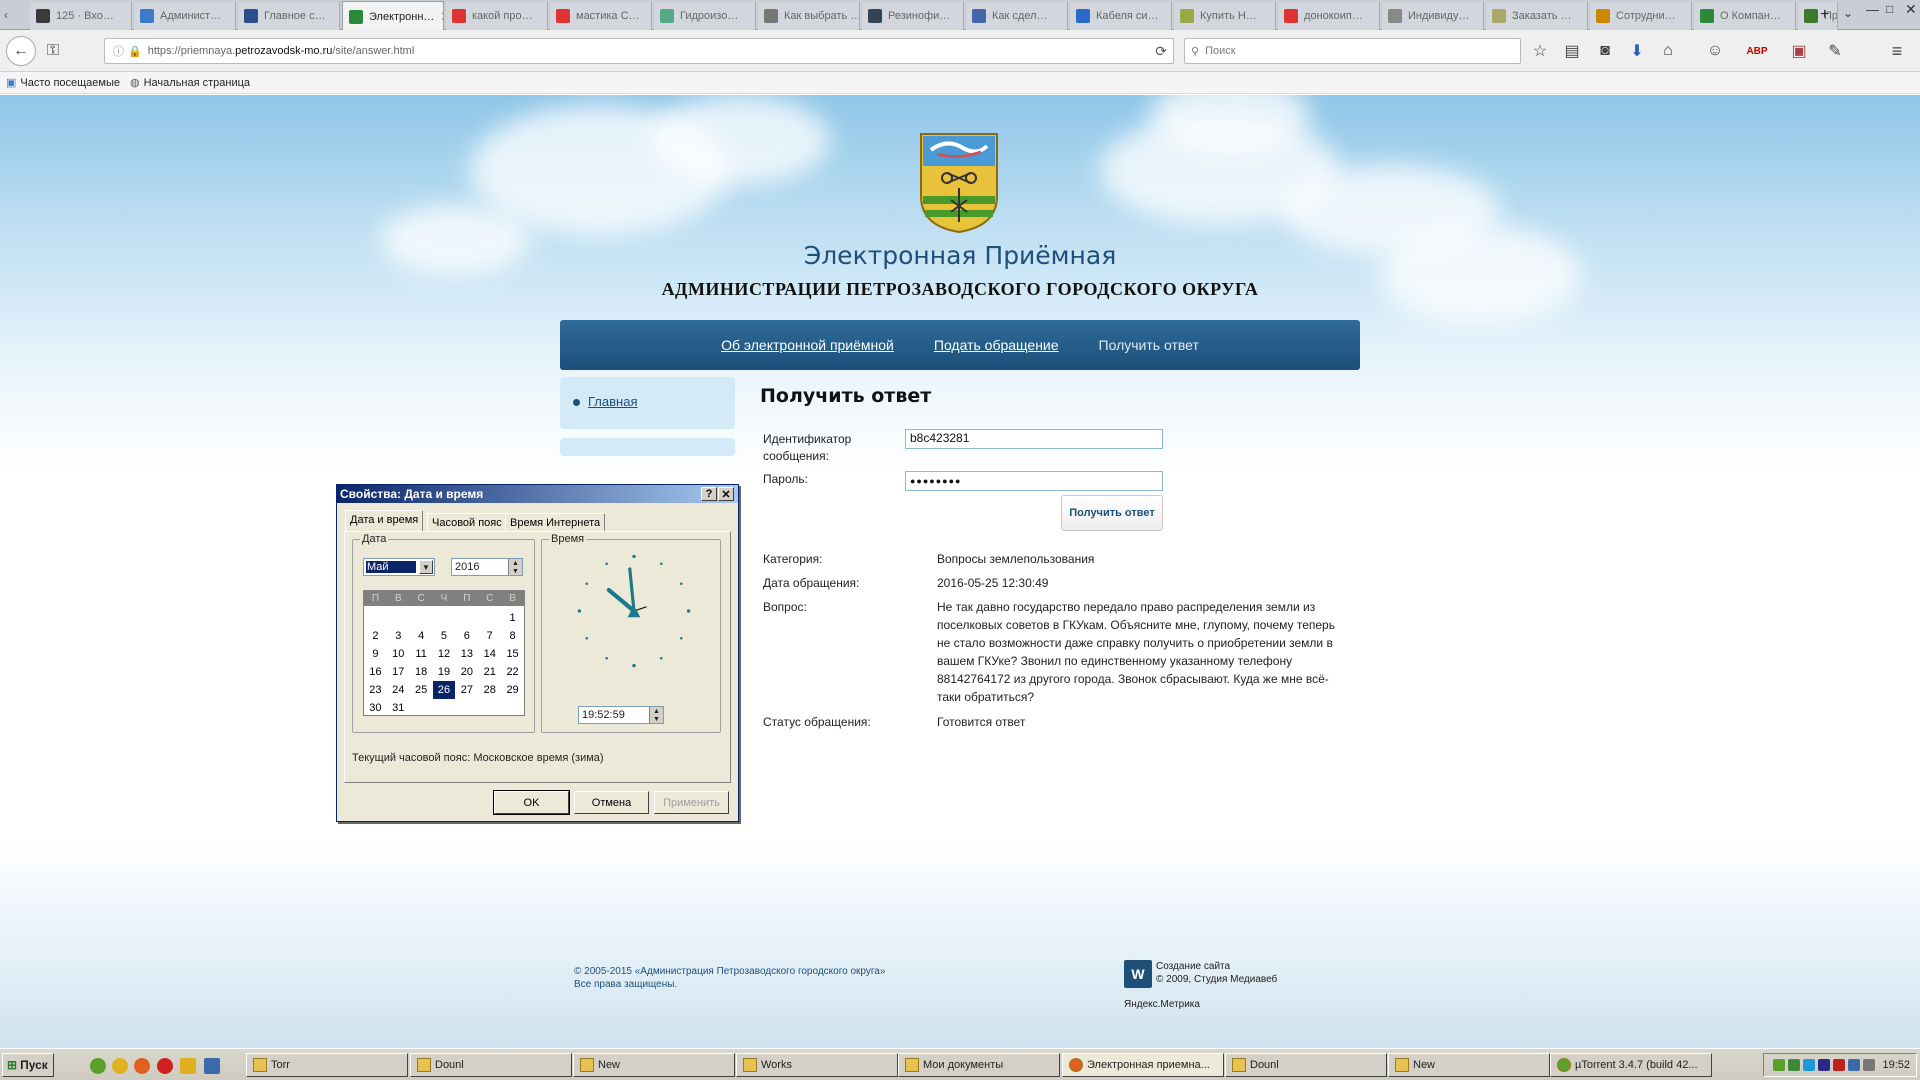  I want to click on apply-button: Применить, so click(691, 802).